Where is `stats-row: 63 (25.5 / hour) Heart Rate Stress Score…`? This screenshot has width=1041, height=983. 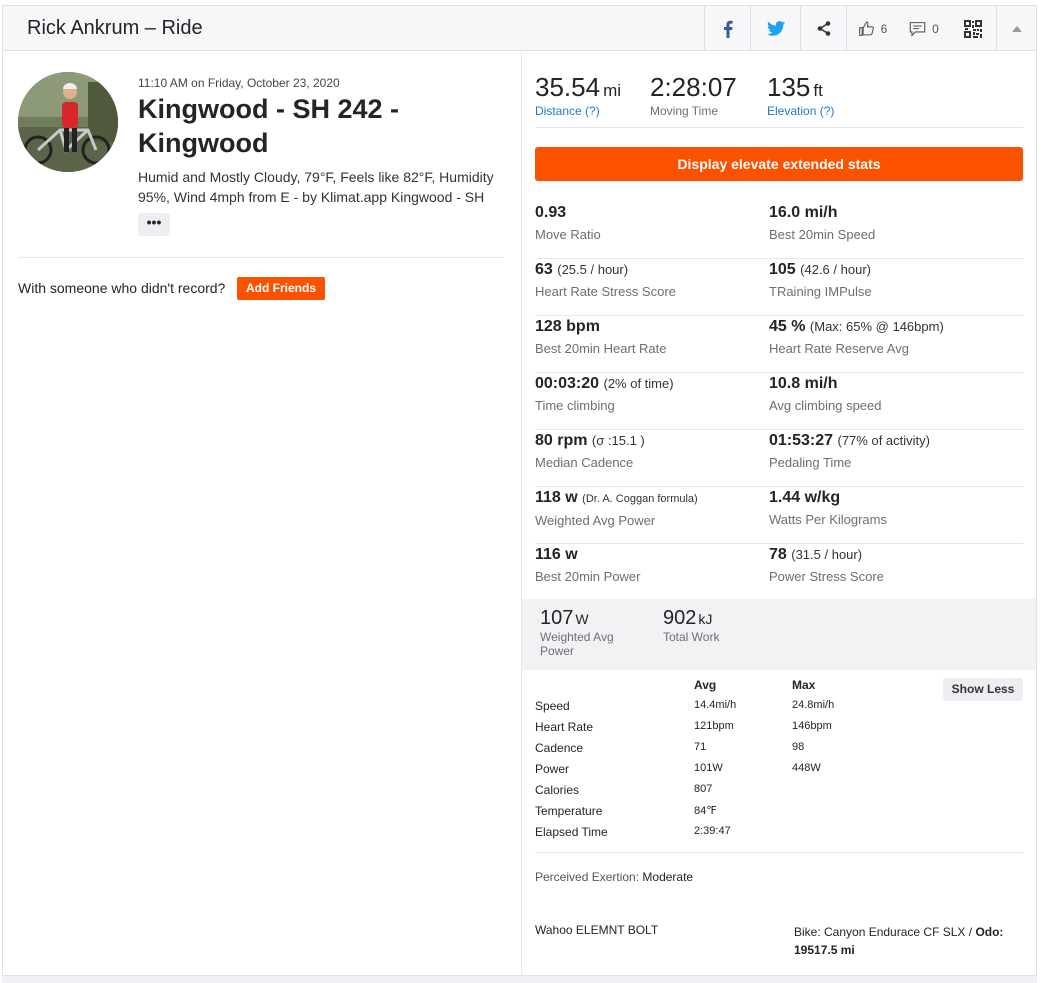 stats-row: 63 (25.5 / hour) Heart Rate Stress Score… is located at coordinates (779, 287).